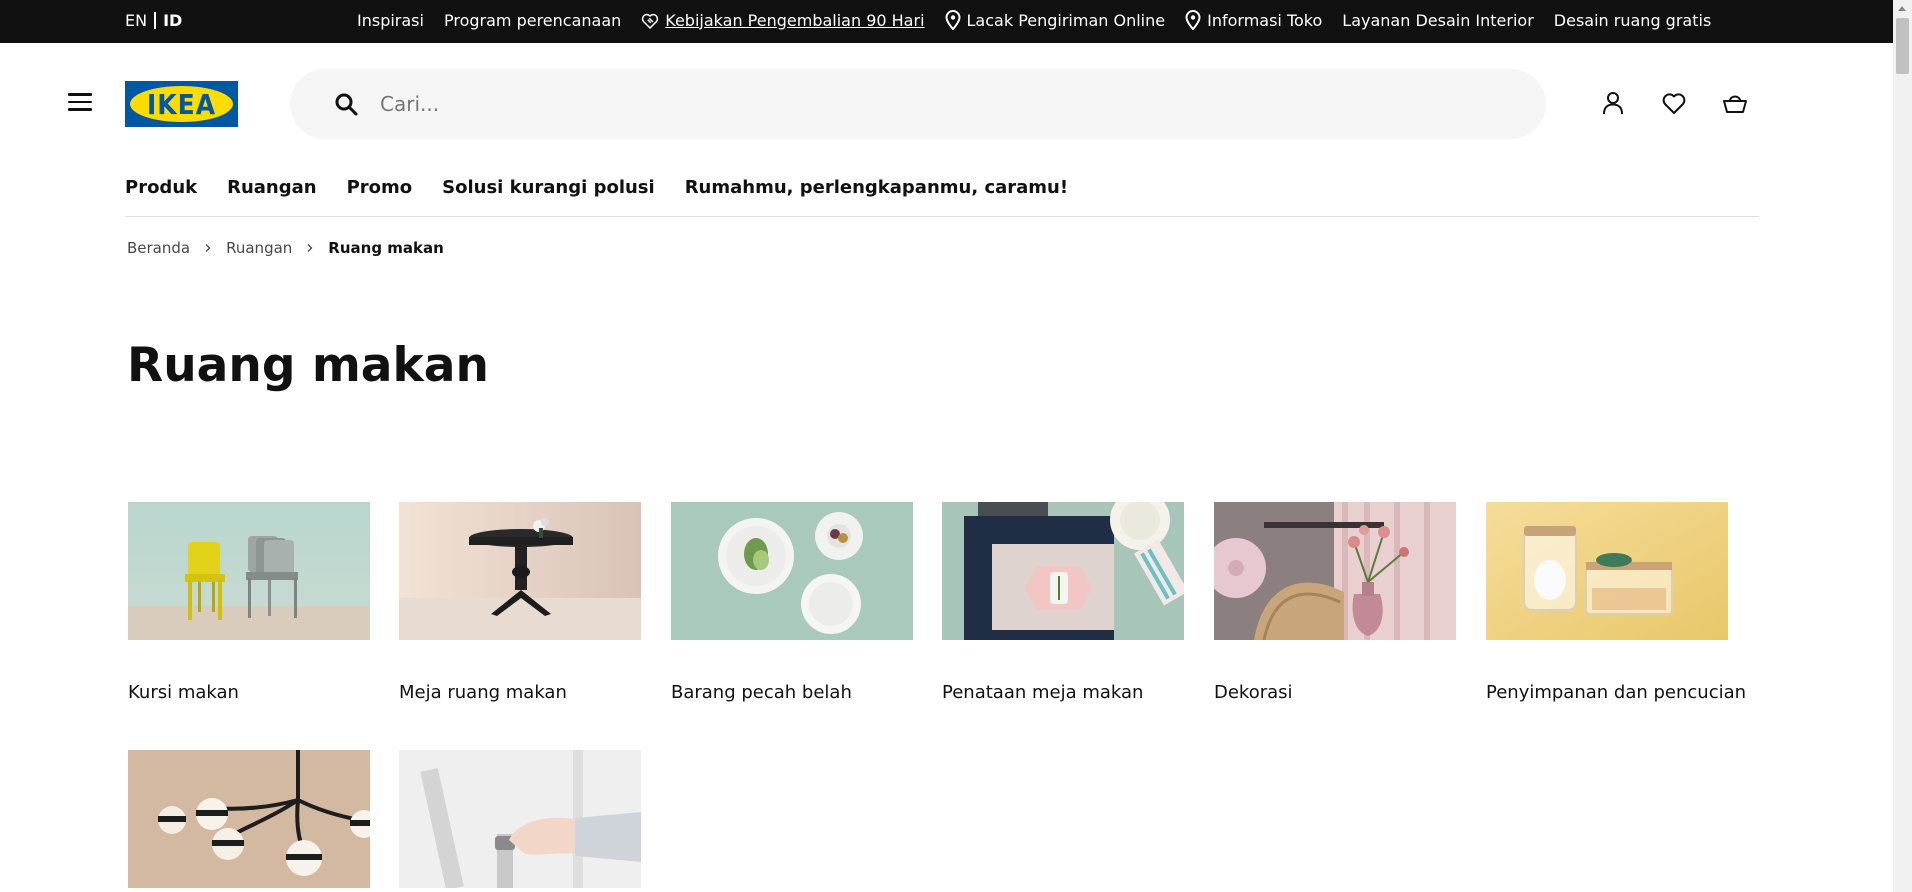 Image resolution: width=1912 pixels, height=892 pixels. I want to click on category-card-lighting, so click(249, 819).